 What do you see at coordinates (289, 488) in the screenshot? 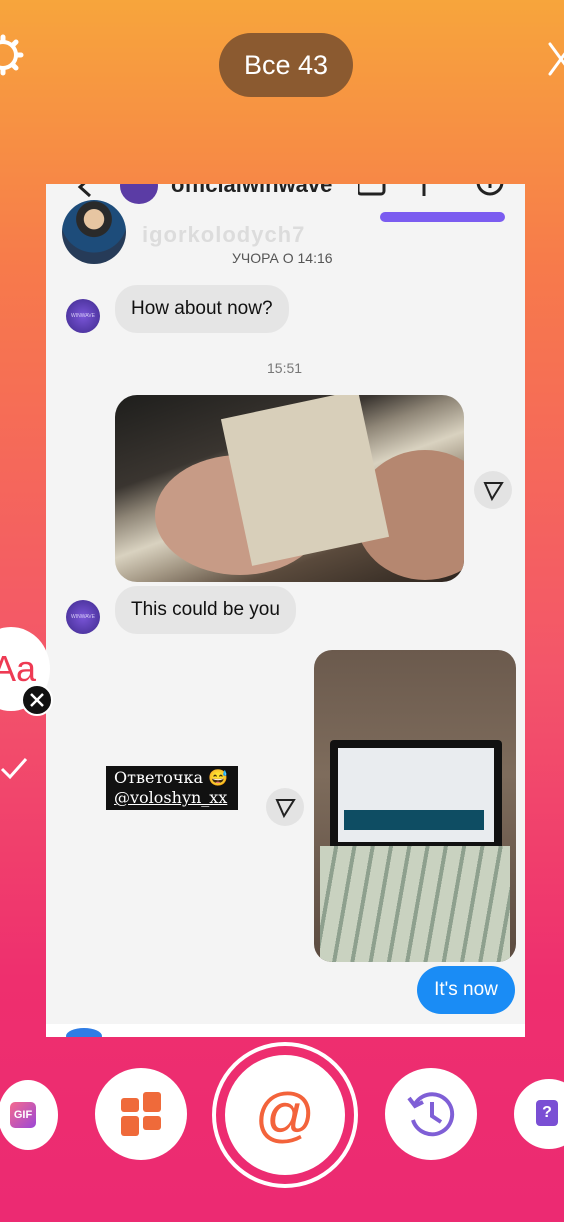
I see `money-photo` at bounding box center [289, 488].